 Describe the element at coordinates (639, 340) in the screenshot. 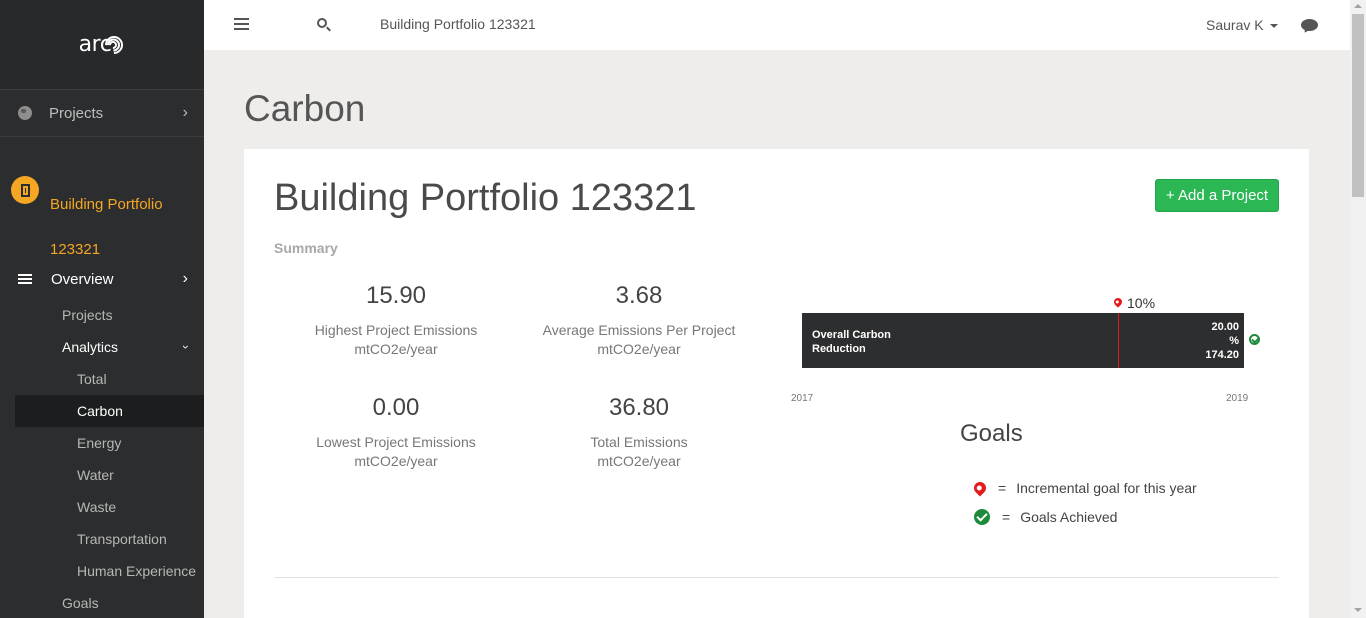

I see `stat-label: Average Emissions Per Project mtCO2e/year` at that location.